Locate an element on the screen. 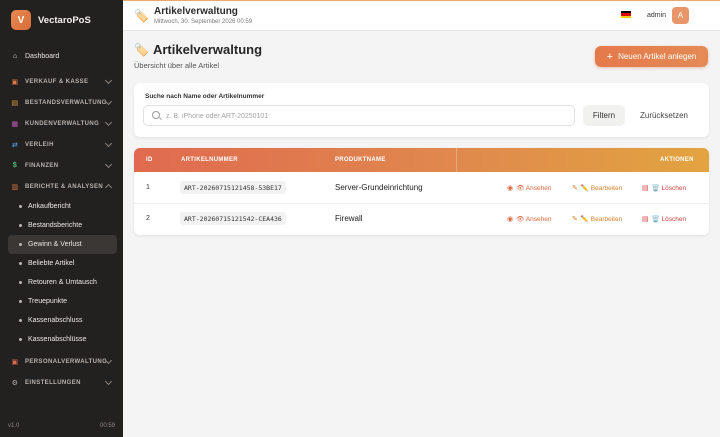 This screenshot has height=437, width=720. reset-button: Zurücksetzen is located at coordinates (664, 115).